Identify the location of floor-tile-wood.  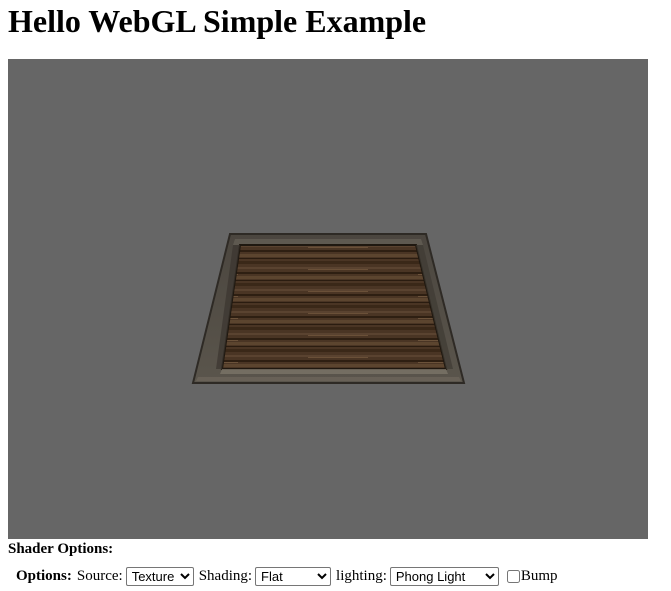
(334, 307).